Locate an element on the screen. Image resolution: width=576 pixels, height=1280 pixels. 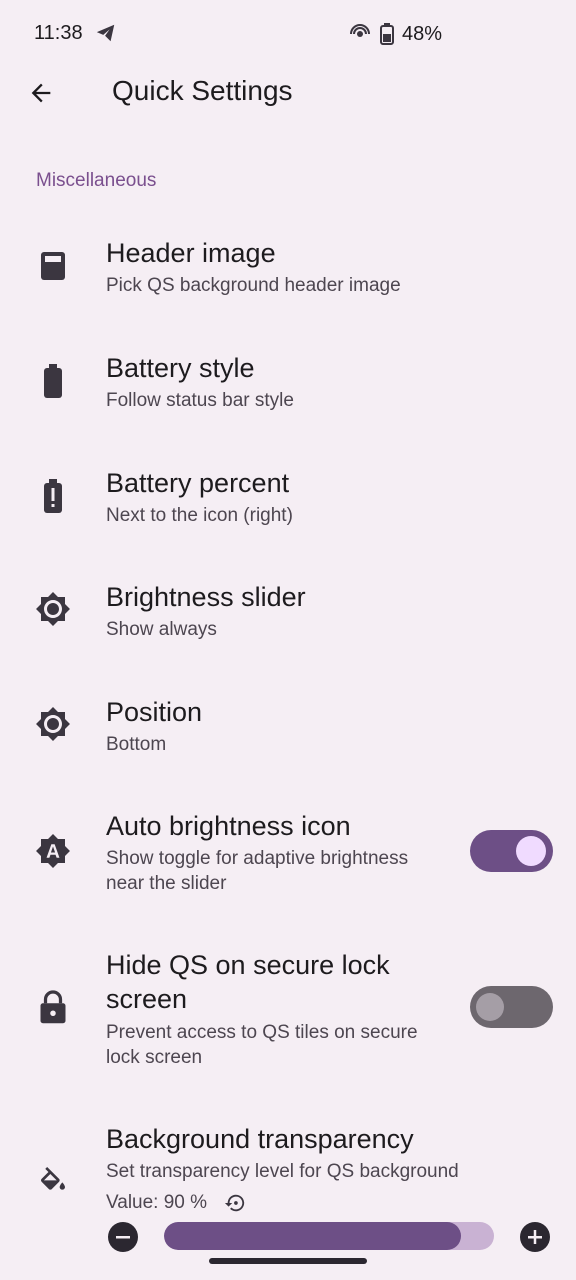
transparency-slider is located at coordinates (329, 1236).